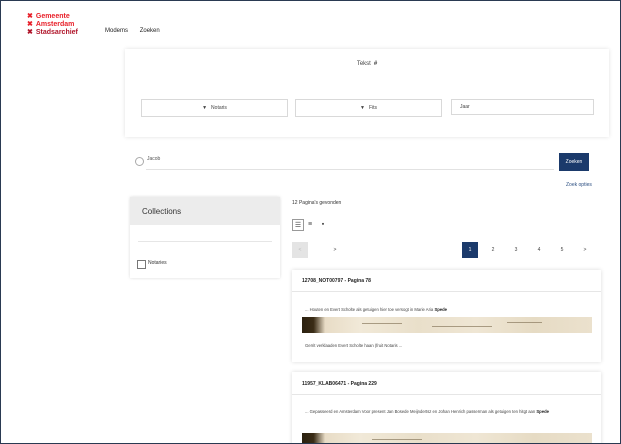 This screenshot has width=621, height=444. I want to click on pagination-page-5: 5, so click(562, 250).